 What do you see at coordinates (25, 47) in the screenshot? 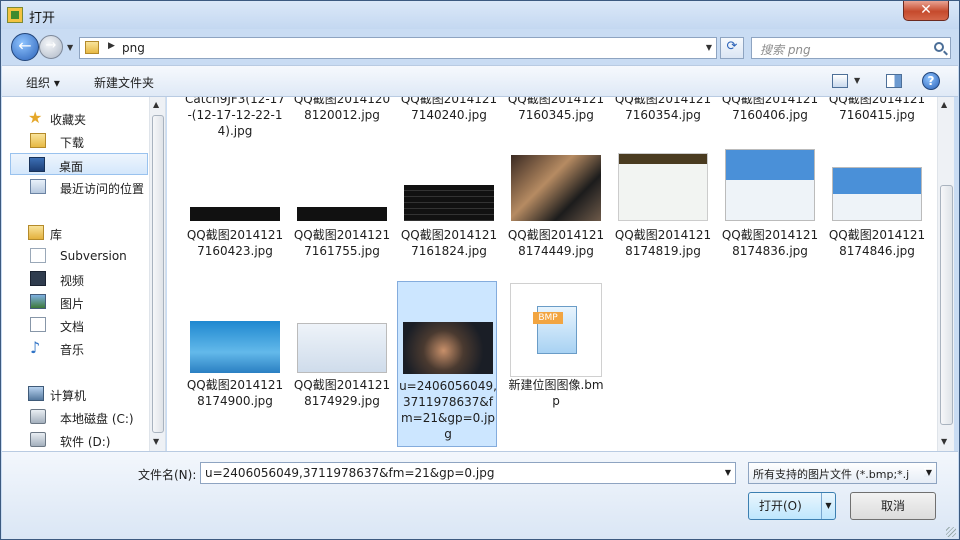
I see `back-button: ←` at bounding box center [25, 47].